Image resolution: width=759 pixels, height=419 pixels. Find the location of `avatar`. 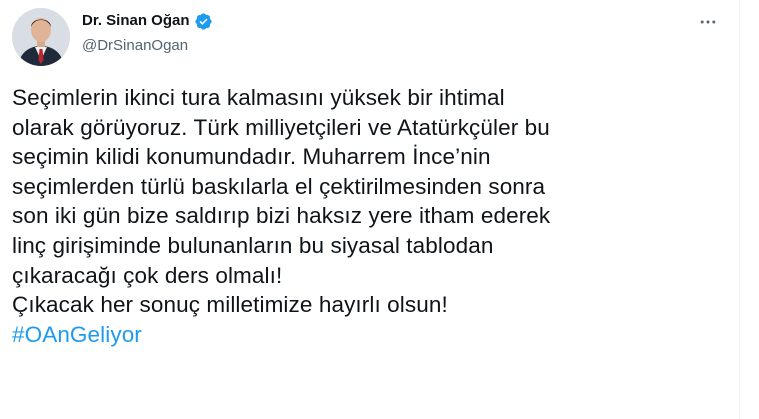

avatar is located at coordinates (41, 37).